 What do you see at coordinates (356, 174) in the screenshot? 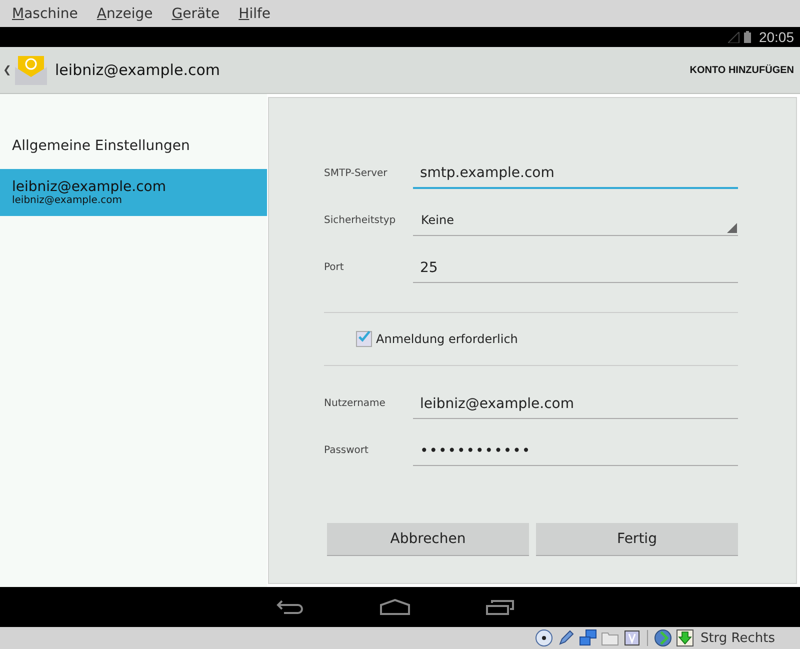
I see `field-label: SMTP-Server` at bounding box center [356, 174].